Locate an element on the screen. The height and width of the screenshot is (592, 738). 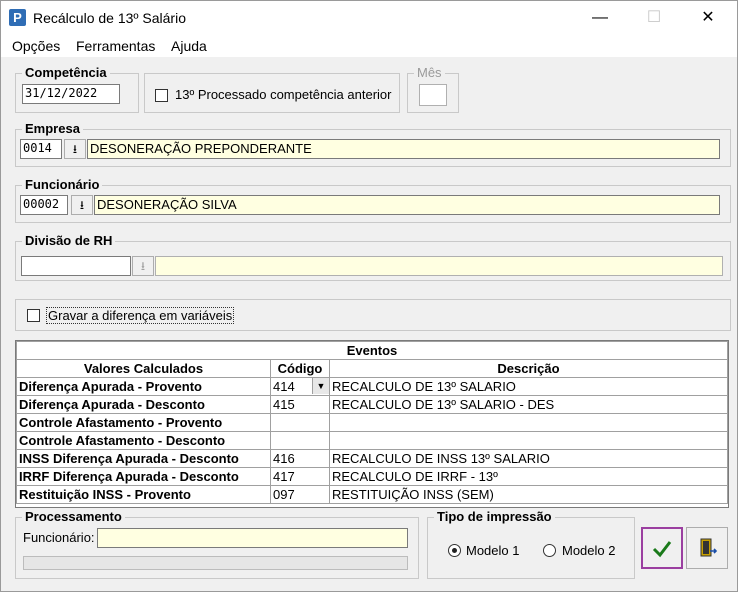
title-bar: P Recálculo de 13º Salário — ☐ ✕ is located at coordinates (369, 18).